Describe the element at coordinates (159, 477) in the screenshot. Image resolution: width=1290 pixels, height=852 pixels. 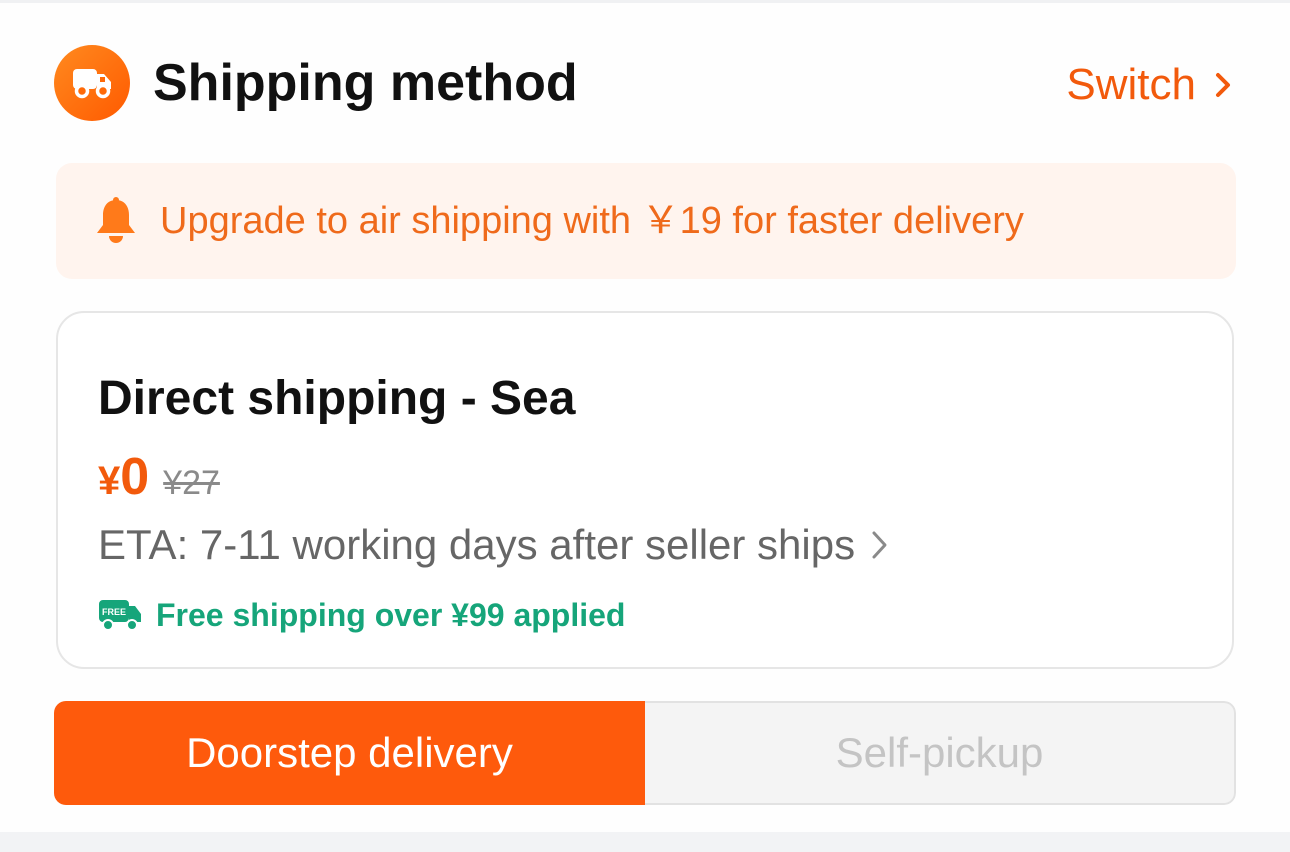
I see `price-row: ¥0 ¥27` at that location.